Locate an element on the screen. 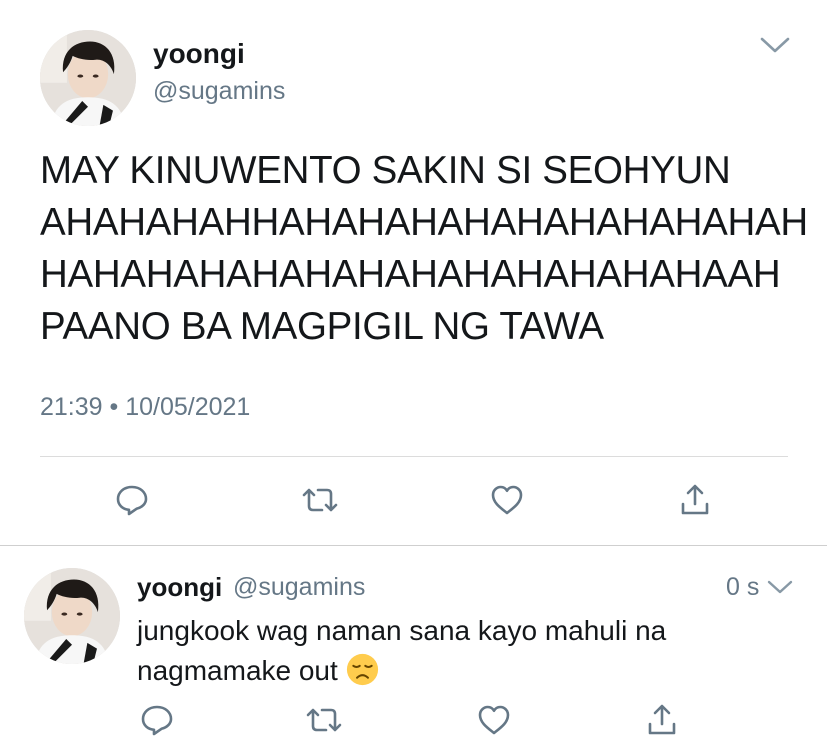  tweet-text-line: HAHAHAHAHAHAHAHAHAHAHAHAHAAH is located at coordinates (410, 274).